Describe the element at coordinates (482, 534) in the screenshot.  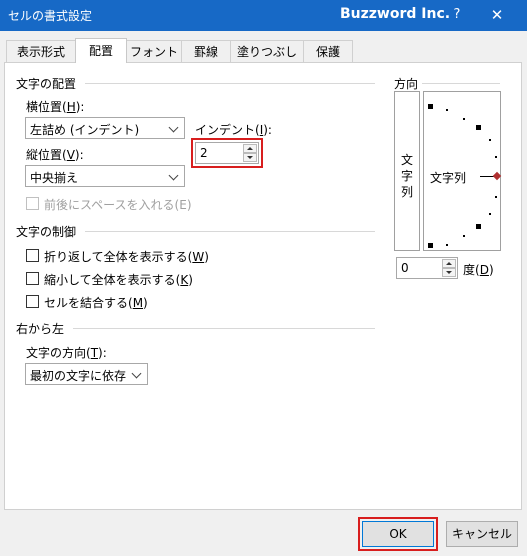
I see `cancel-button: キャンセル` at that location.